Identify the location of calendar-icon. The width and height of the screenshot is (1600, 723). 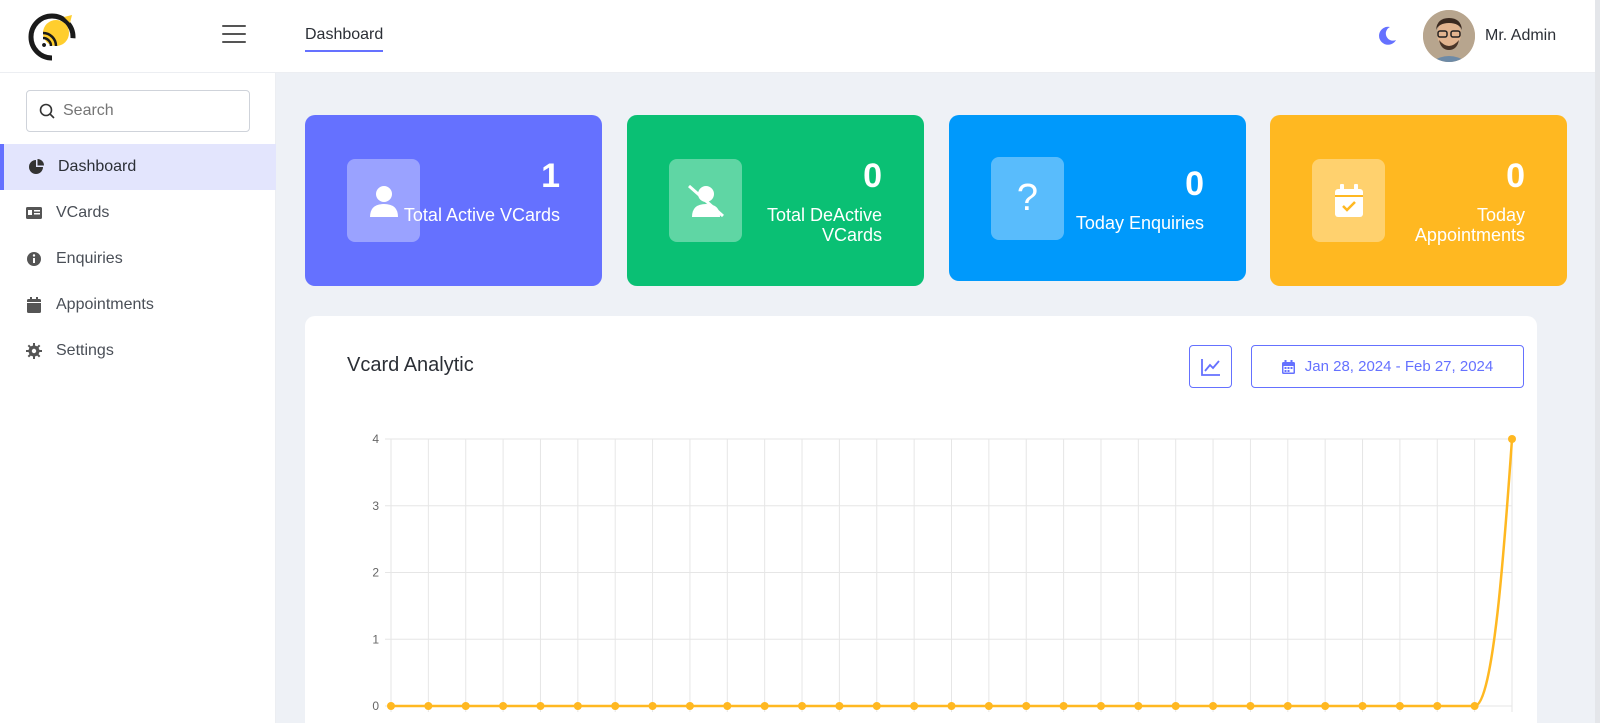
(34, 305).